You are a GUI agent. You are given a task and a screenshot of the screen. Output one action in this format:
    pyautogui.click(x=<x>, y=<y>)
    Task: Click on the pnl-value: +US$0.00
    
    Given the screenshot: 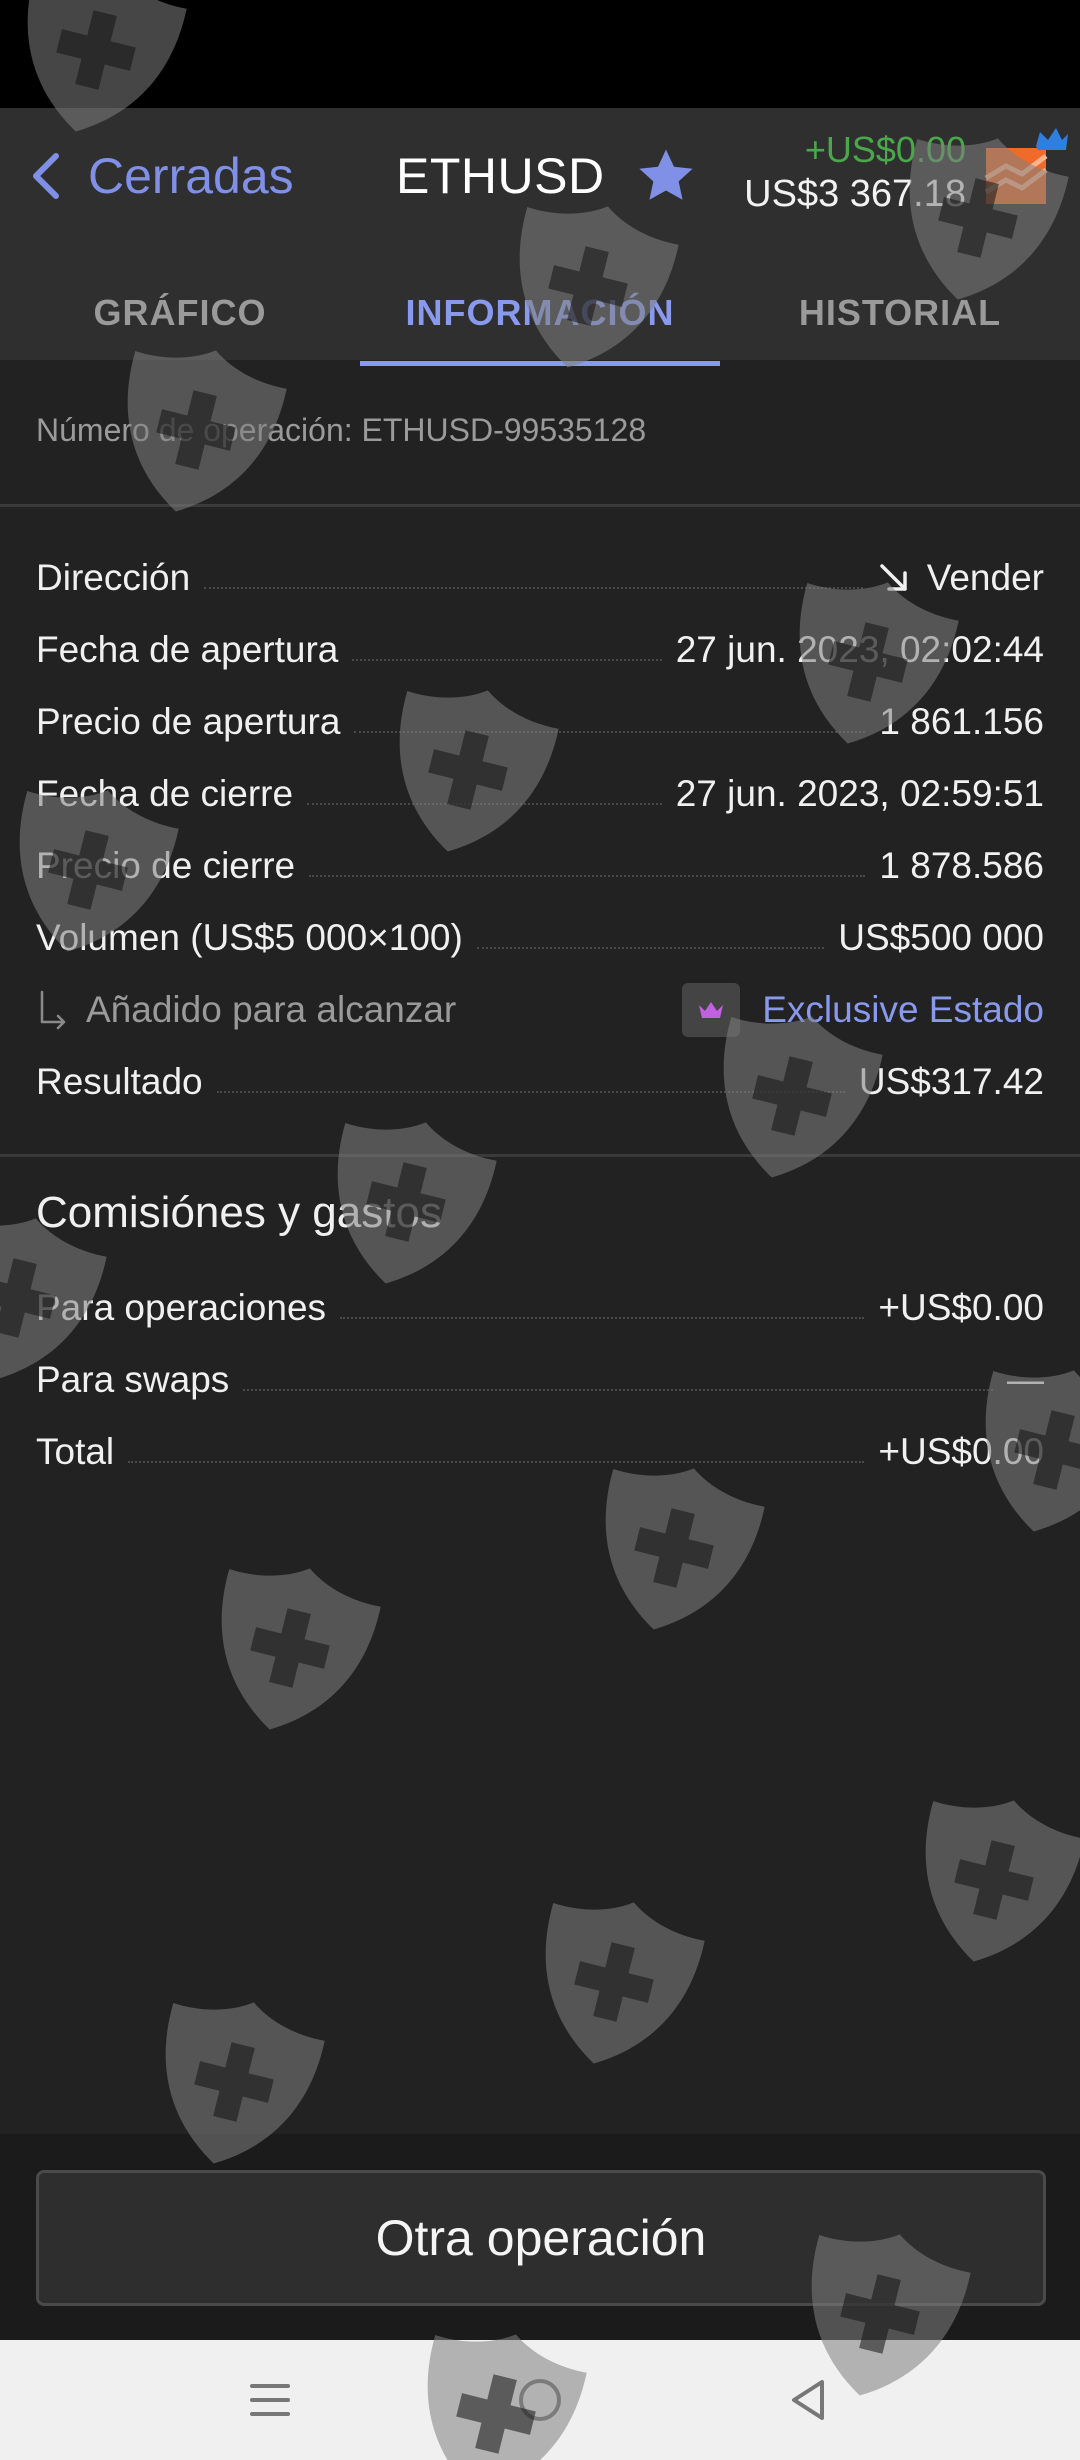 What is the action you would take?
    pyautogui.click(x=885, y=149)
    